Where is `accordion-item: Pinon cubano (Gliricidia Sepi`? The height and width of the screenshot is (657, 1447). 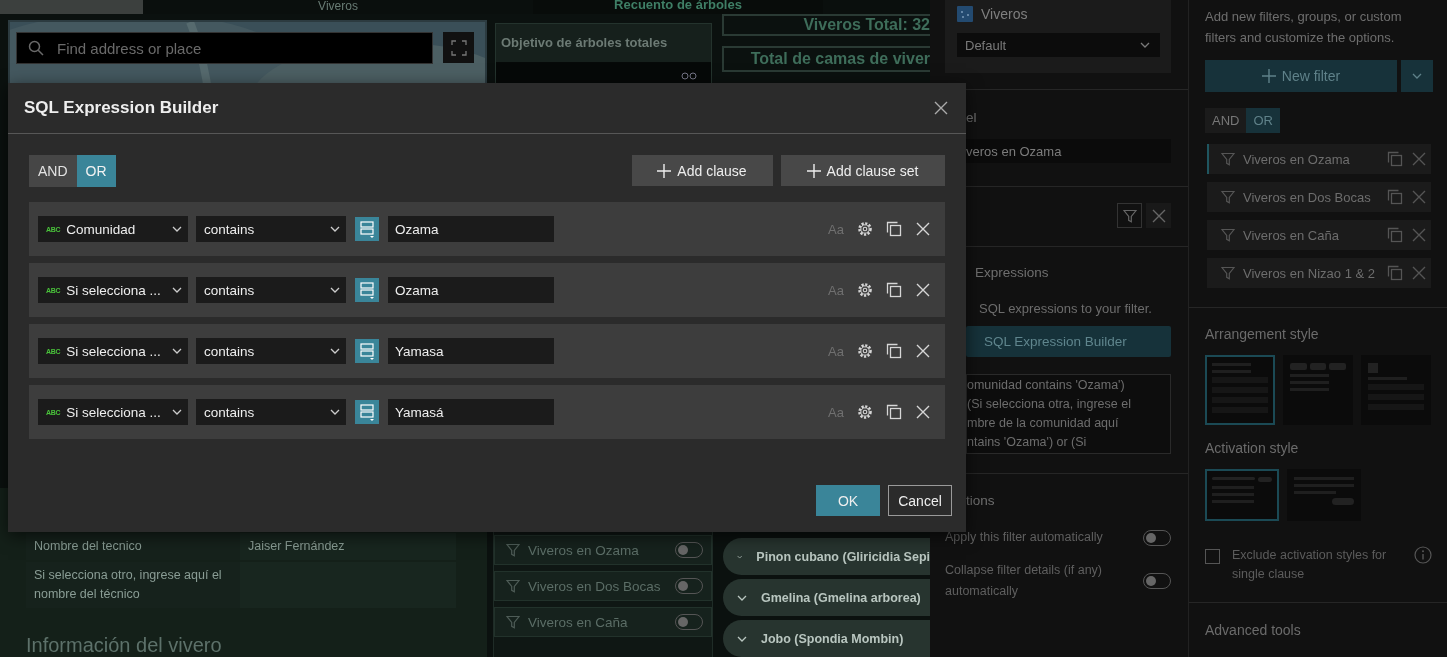
accordion-item: Pinon cubano (Gliricidia Sepi is located at coordinates (826, 556).